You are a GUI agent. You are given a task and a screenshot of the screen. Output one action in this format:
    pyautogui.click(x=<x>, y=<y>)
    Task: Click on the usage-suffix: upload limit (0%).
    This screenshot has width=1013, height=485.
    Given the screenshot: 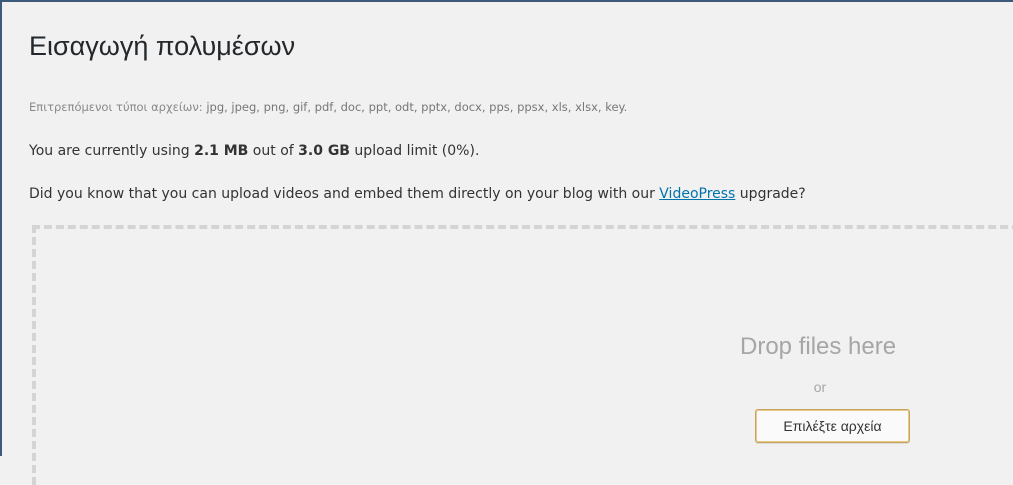 What is the action you would take?
    pyautogui.click(x=414, y=151)
    